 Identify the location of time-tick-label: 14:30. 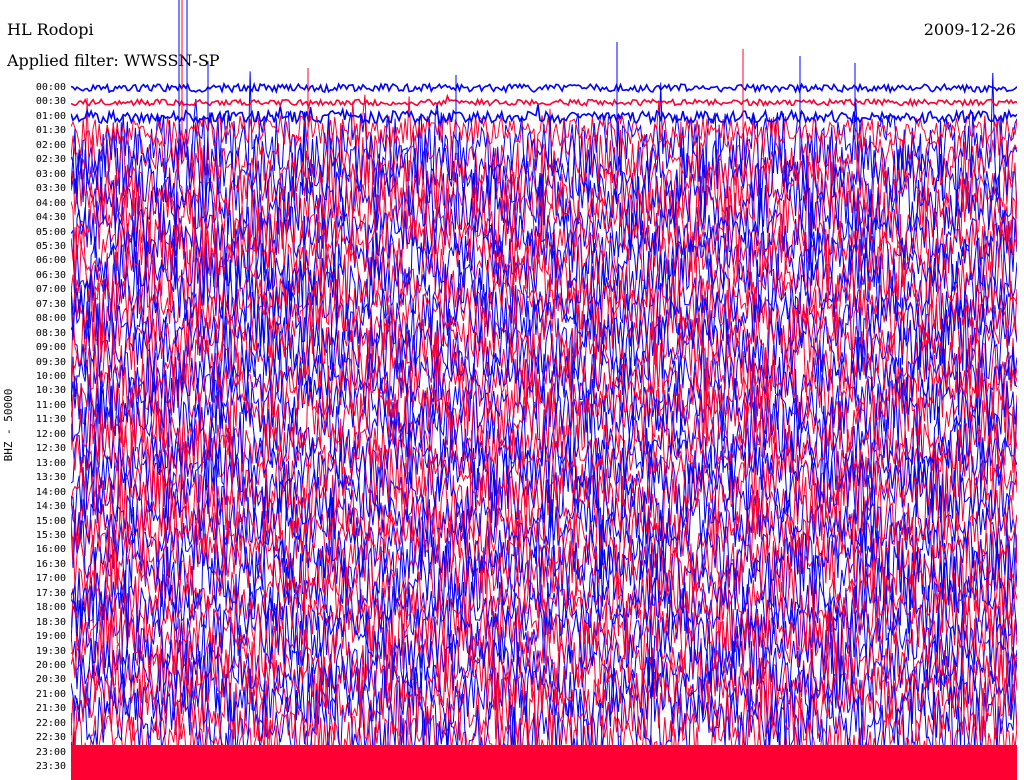
(50, 507).